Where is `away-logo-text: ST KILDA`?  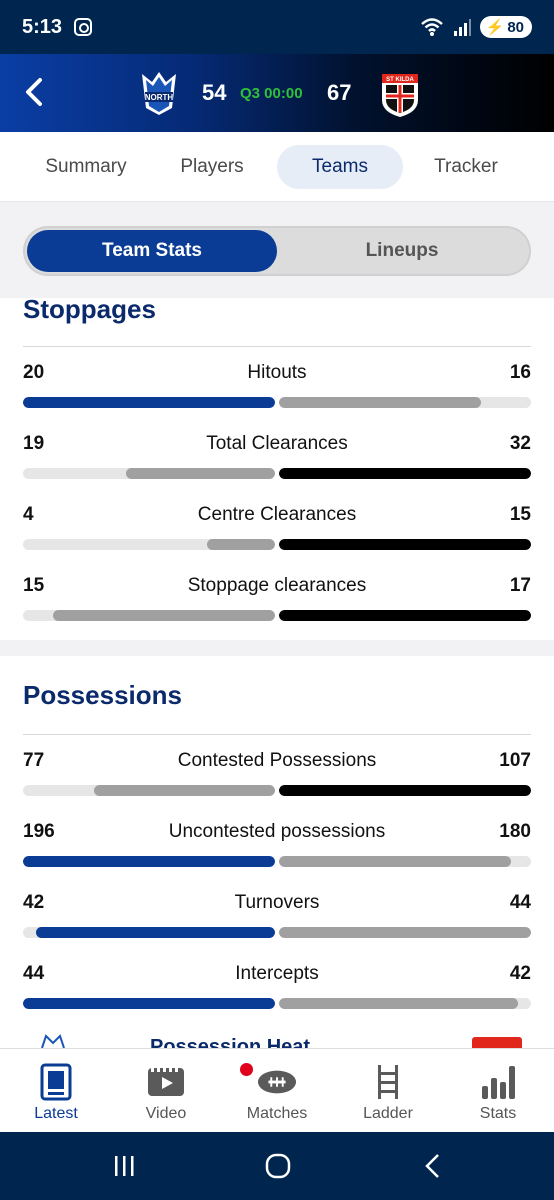
away-logo-text: ST KILDA is located at coordinates (400, 80).